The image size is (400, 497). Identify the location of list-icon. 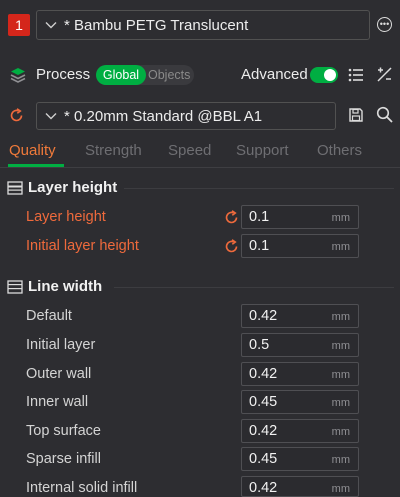
(356, 75).